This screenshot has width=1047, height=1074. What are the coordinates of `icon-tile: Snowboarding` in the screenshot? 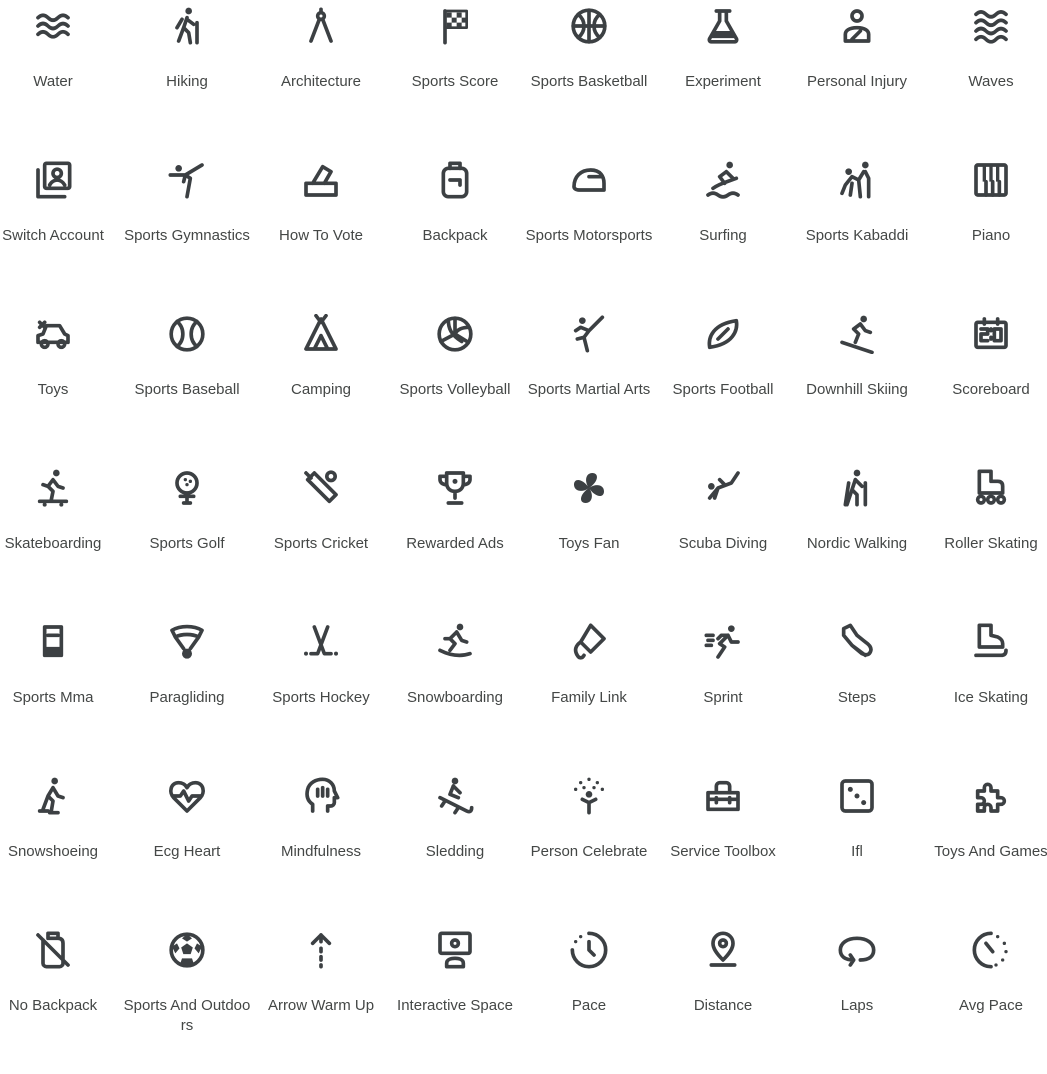 It's located at (455, 691).